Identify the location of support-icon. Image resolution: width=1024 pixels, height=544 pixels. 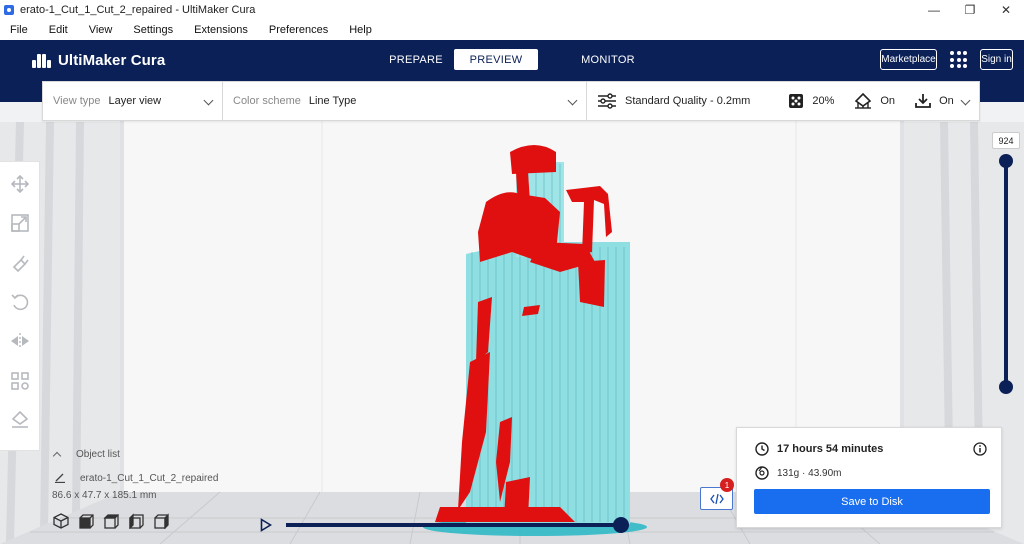
(863, 101).